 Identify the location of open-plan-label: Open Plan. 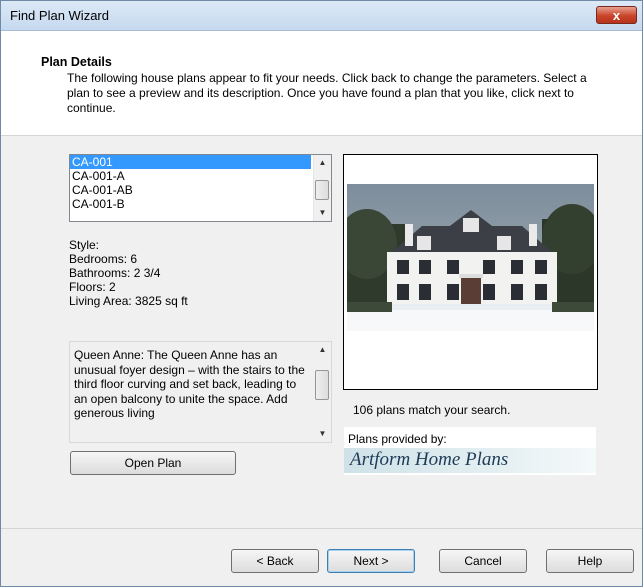
(153, 463).